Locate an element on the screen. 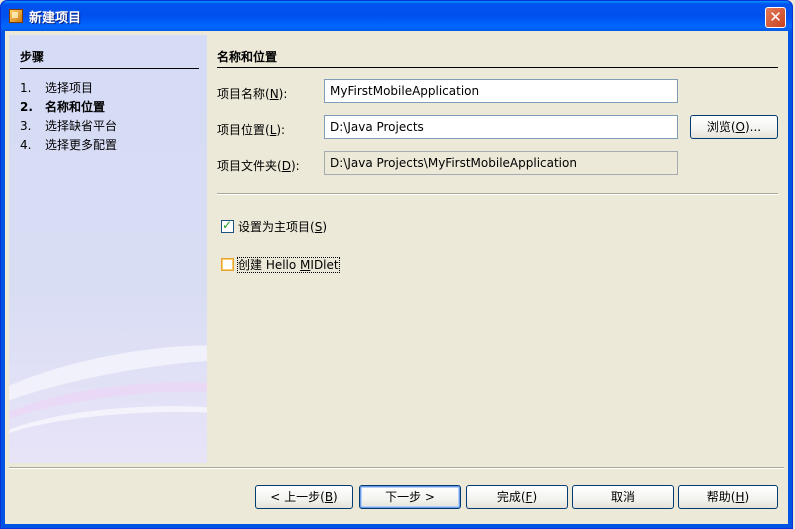 This screenshot has height=529, width=795. step-item: 4. 选择更多配置 is located at coordinates (69, 145).